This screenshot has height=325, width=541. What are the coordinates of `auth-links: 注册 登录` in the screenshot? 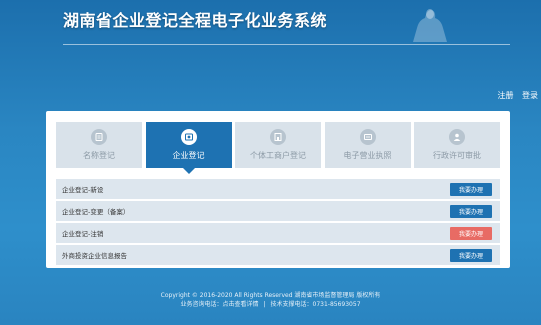 It's located at (514, 95).